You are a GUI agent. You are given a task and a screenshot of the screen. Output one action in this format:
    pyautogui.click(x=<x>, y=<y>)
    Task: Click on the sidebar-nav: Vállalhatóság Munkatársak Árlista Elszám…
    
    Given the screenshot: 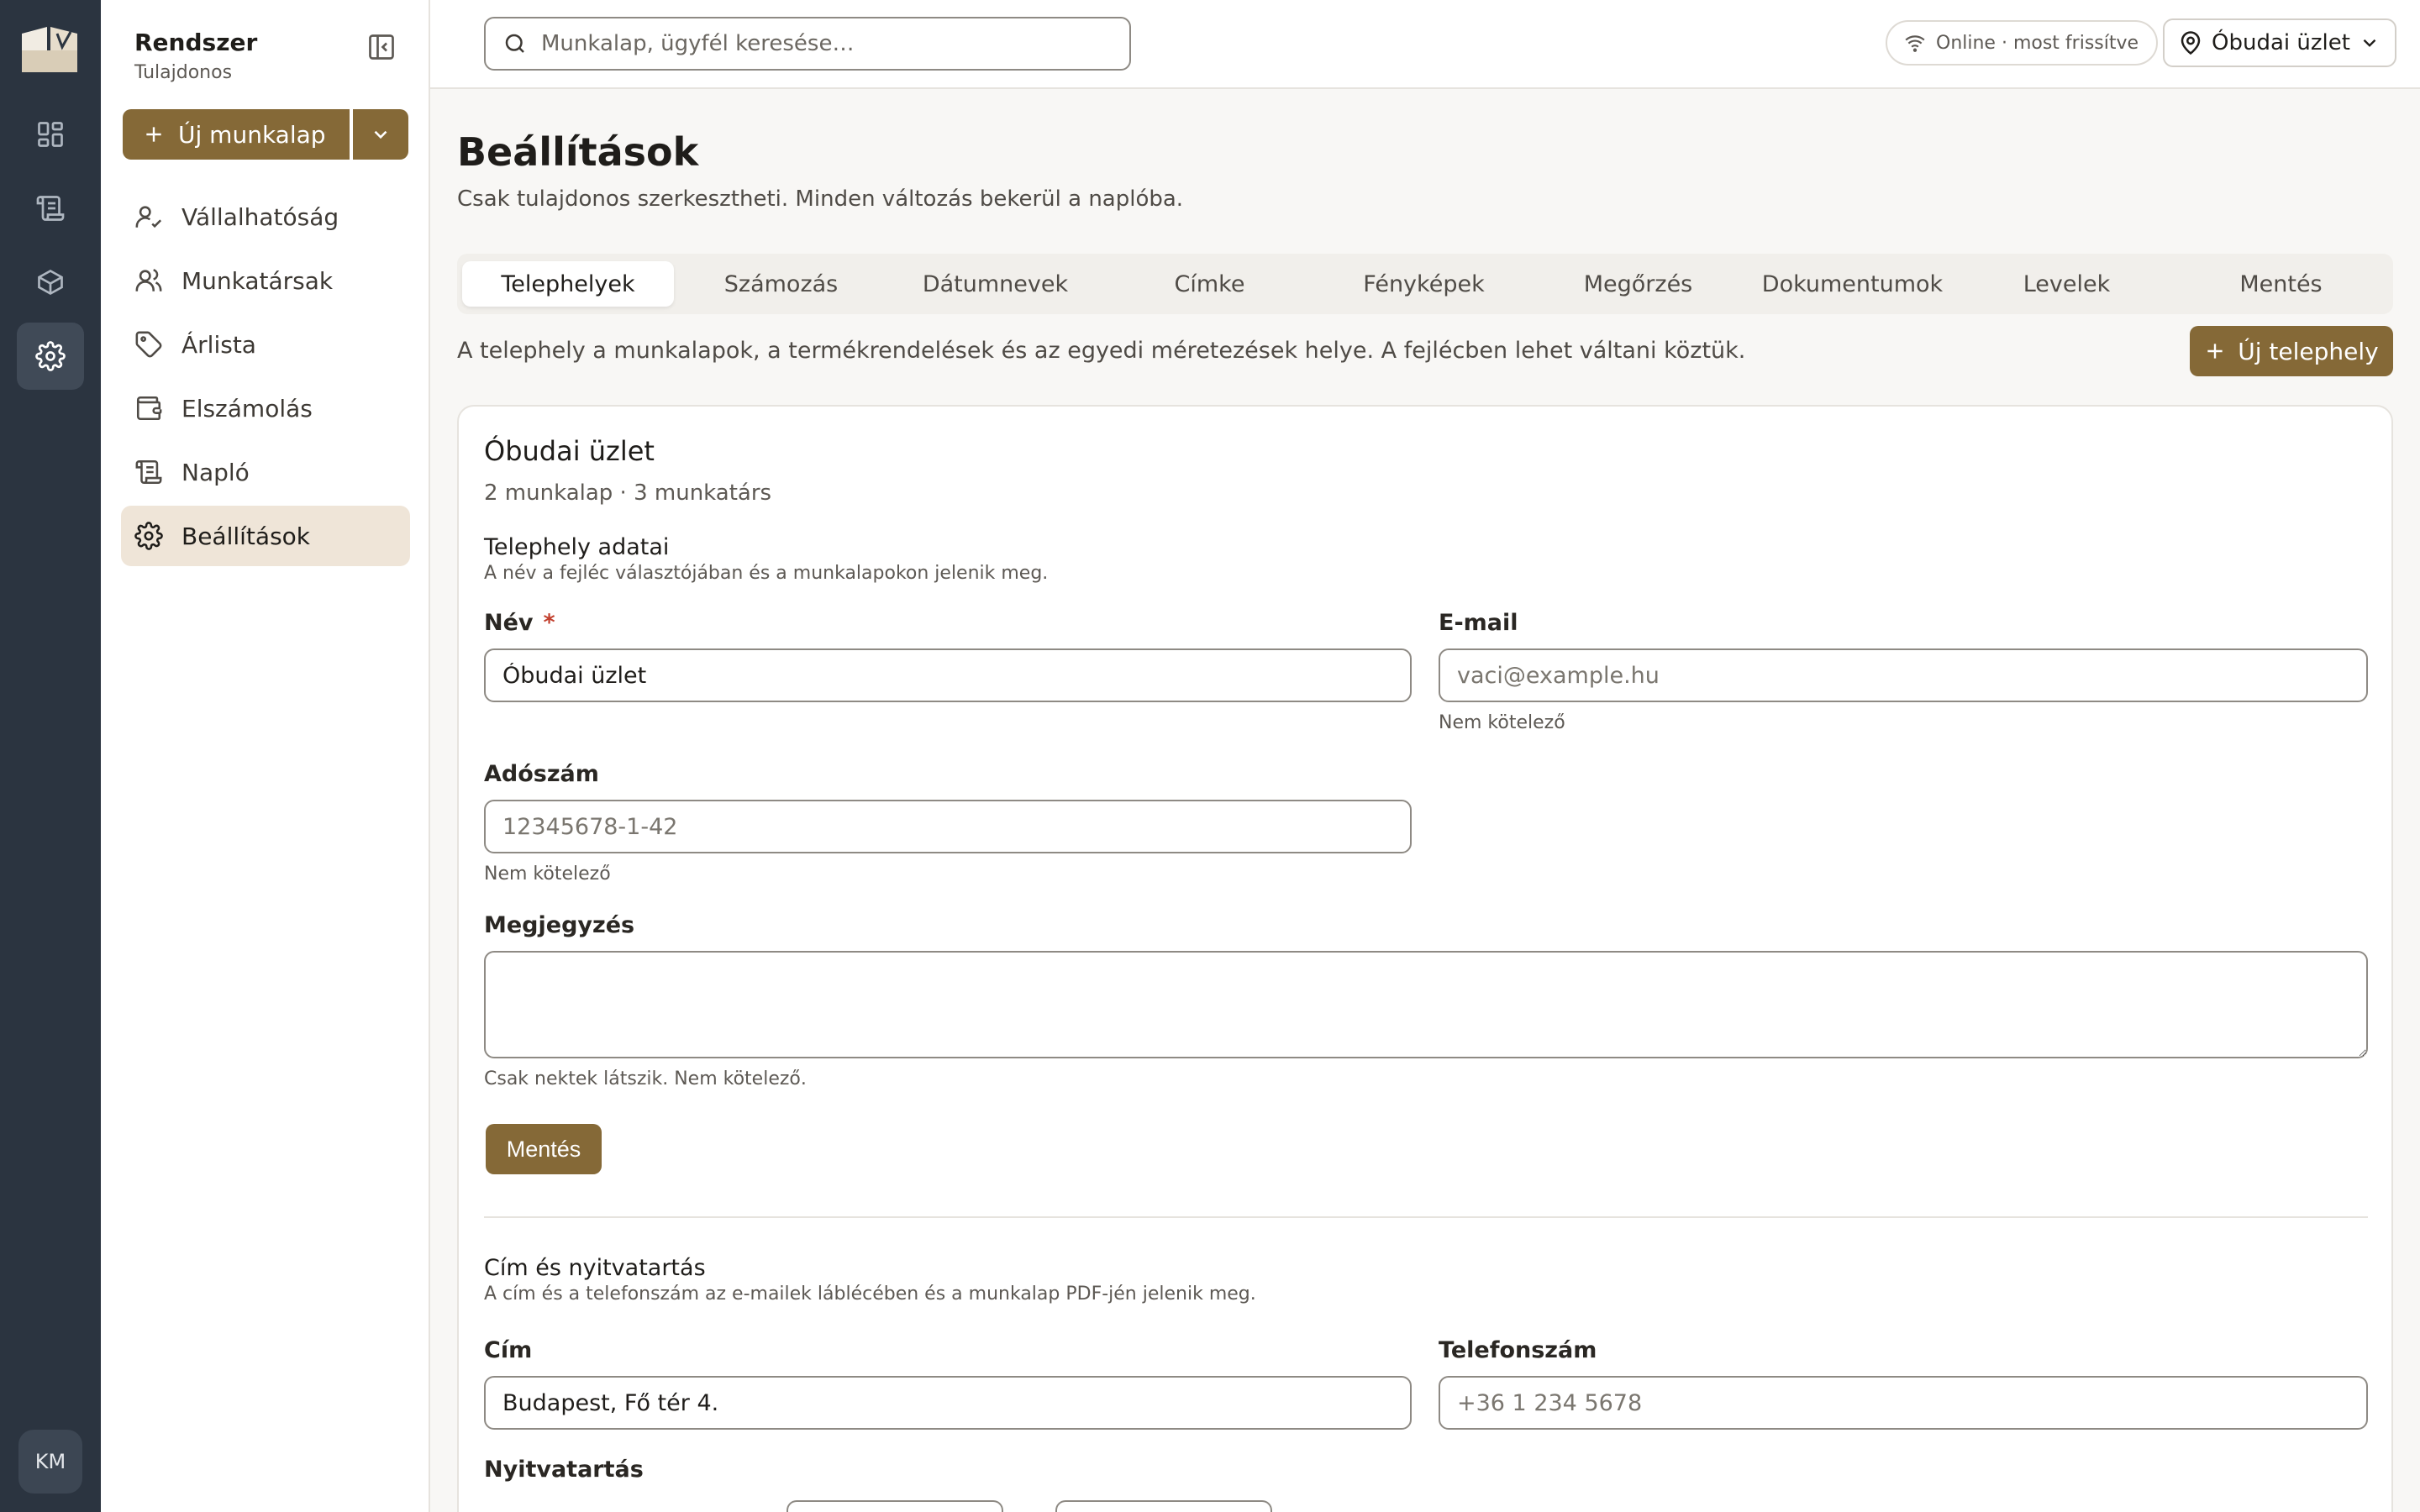 What is the action you would take?
    pyautogui.click(x=265, y=378)
    